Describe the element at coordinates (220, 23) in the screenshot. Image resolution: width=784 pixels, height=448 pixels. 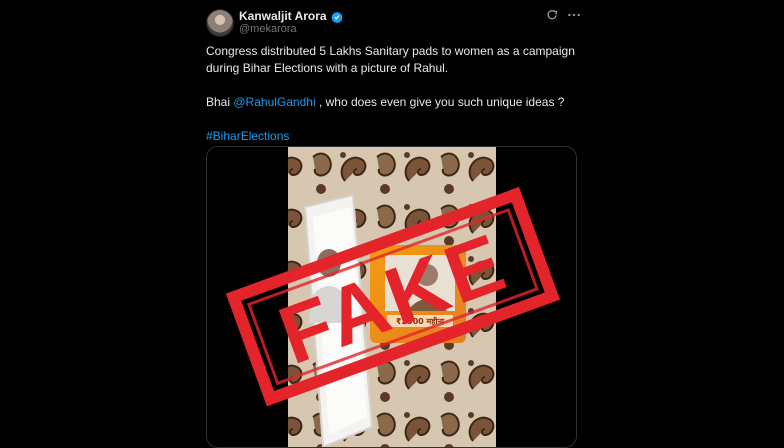
I see `user-avatar` at that location.